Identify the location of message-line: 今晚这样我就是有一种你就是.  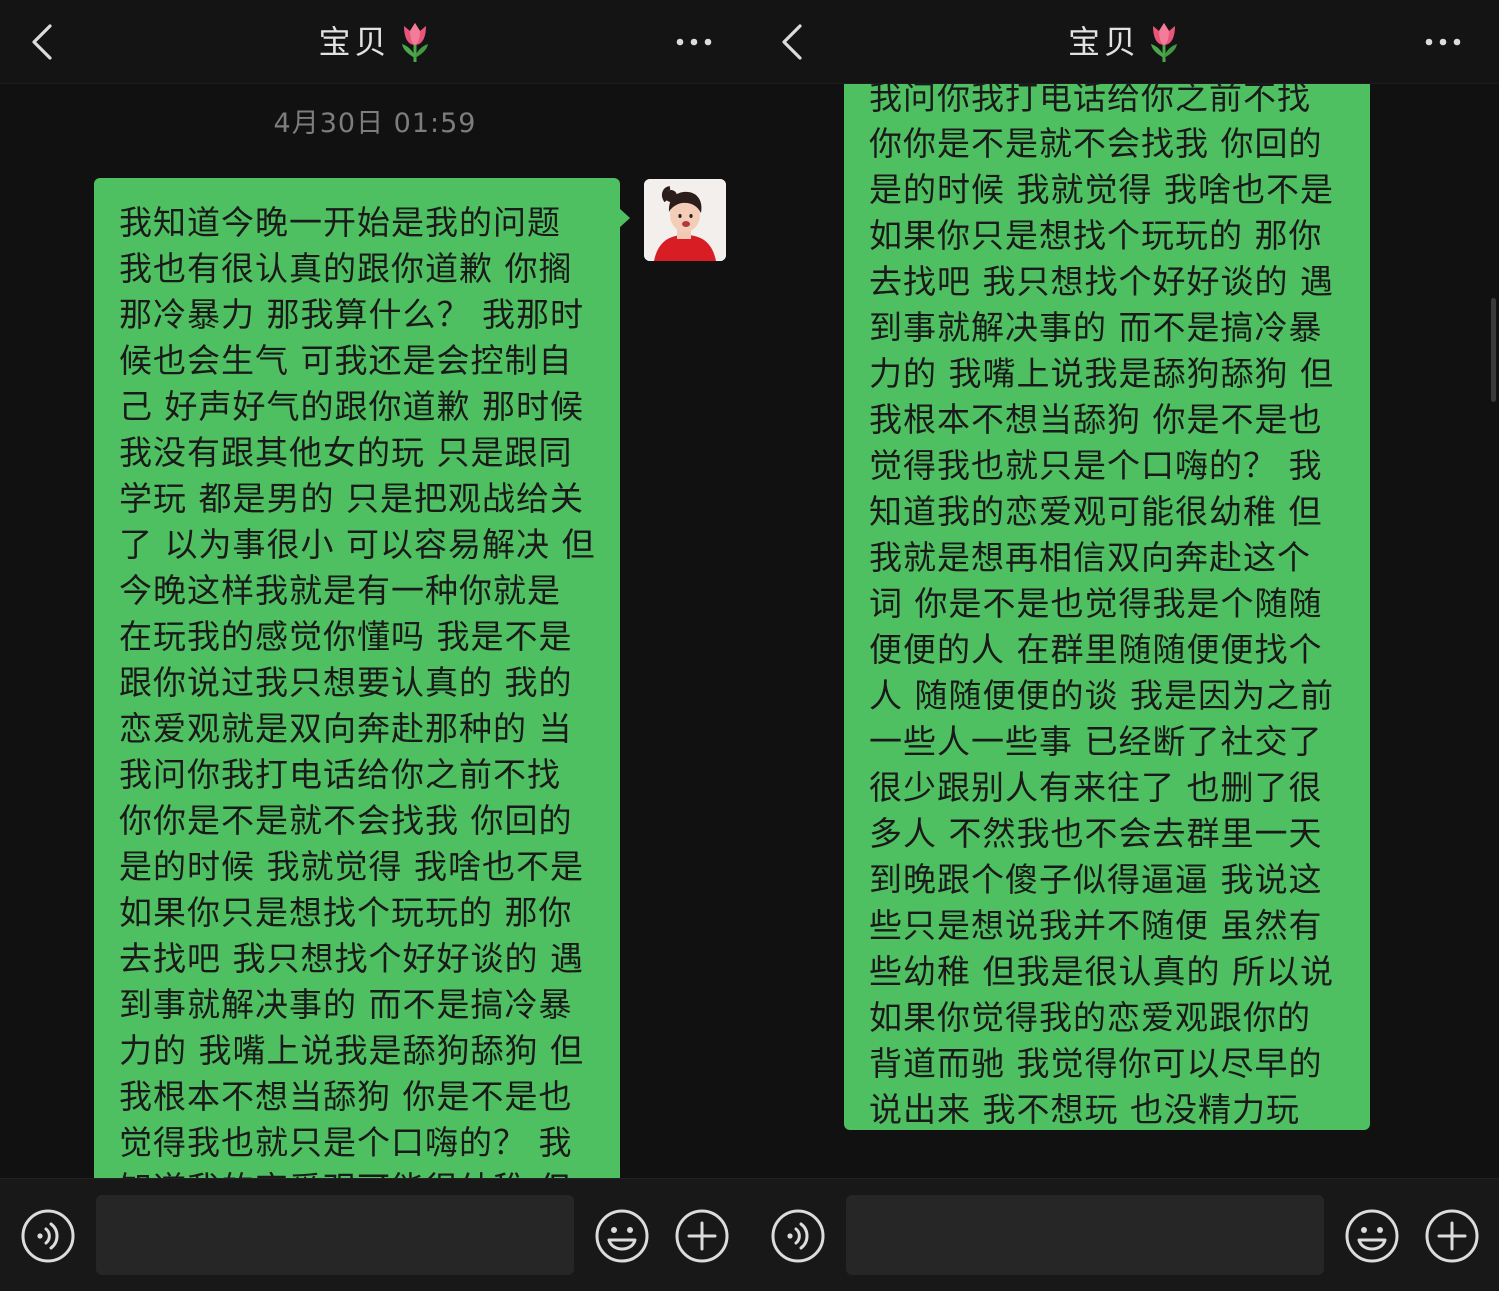
(340, 590).